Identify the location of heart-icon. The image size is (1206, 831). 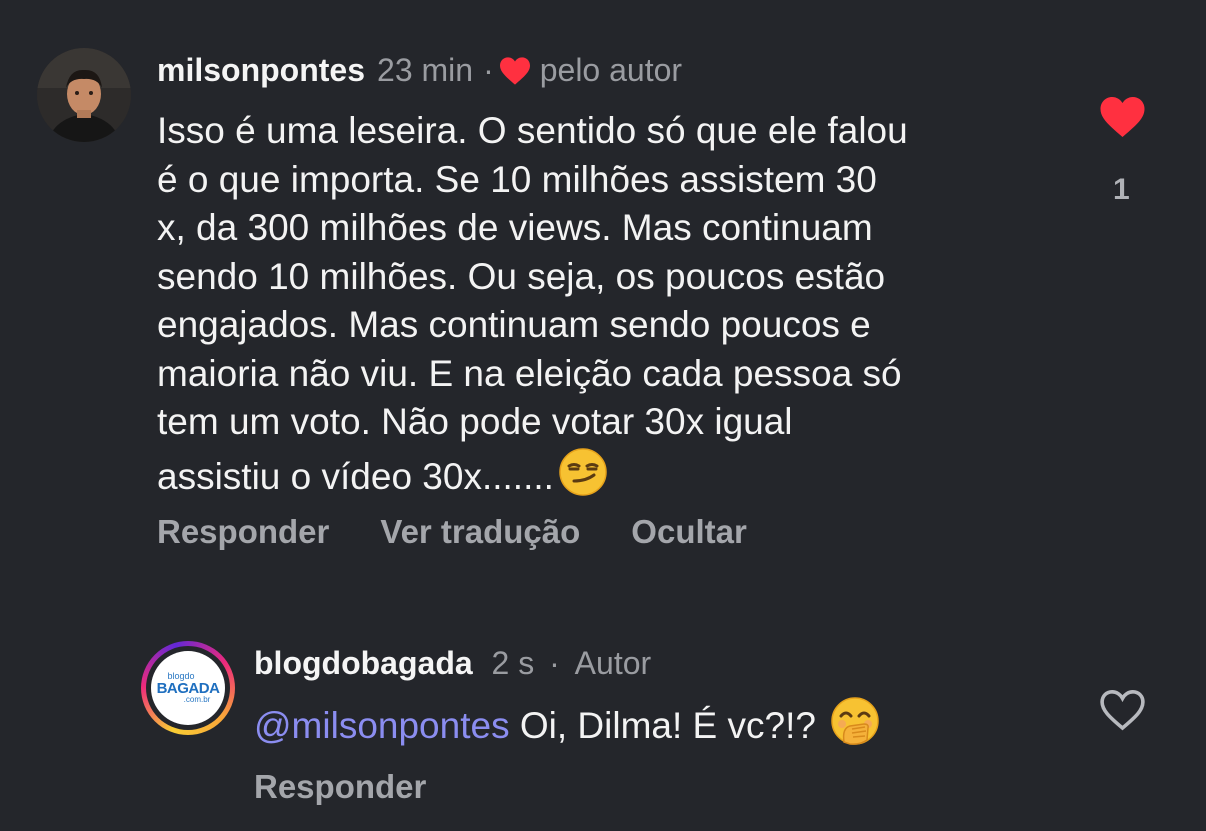
(515, 70).